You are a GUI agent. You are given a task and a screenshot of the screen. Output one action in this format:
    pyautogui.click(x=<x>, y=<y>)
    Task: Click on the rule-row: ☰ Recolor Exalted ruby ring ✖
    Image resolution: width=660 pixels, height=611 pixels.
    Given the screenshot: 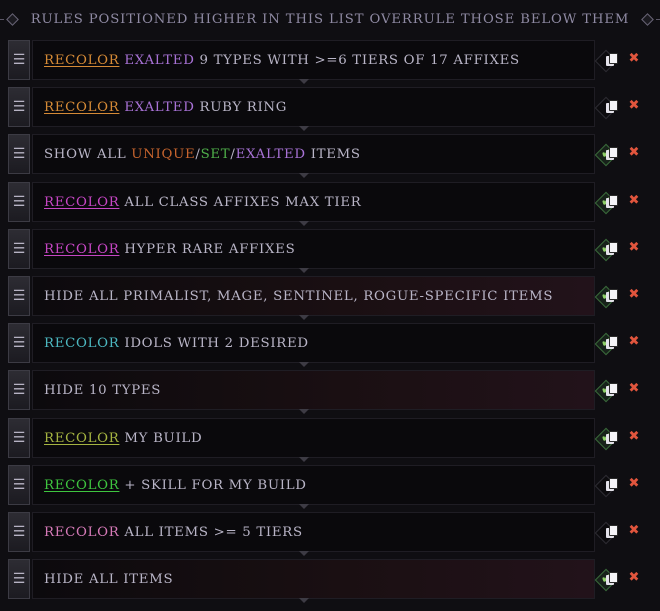 What is the action you would take?
    pyautogui.click(x=330, y=109)
    